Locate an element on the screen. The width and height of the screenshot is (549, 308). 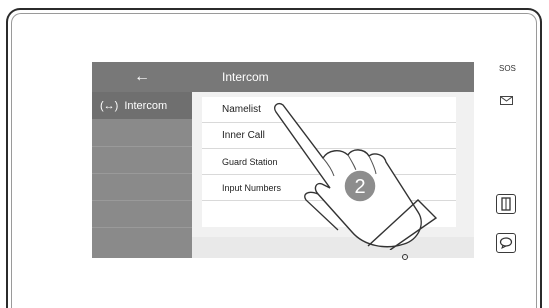
envelope-flap is located at coordinates (506, 99).